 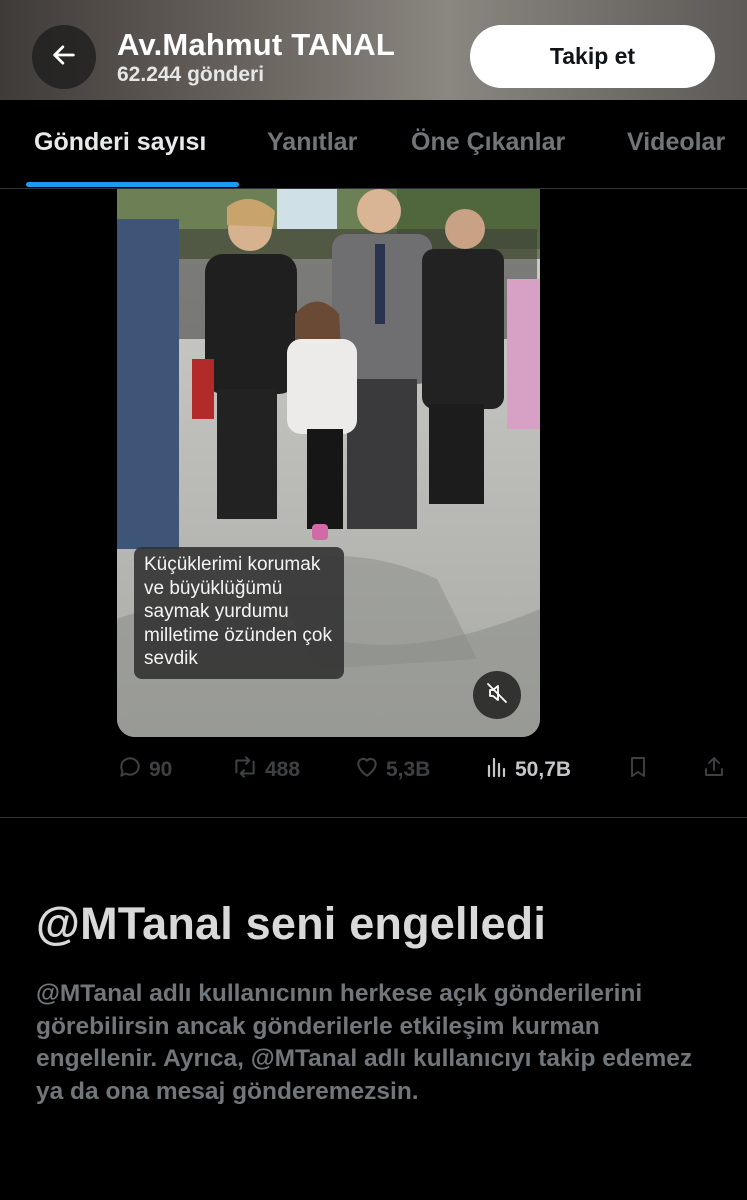 I want to click on reply-count: 90, so click(x=161, y=769).